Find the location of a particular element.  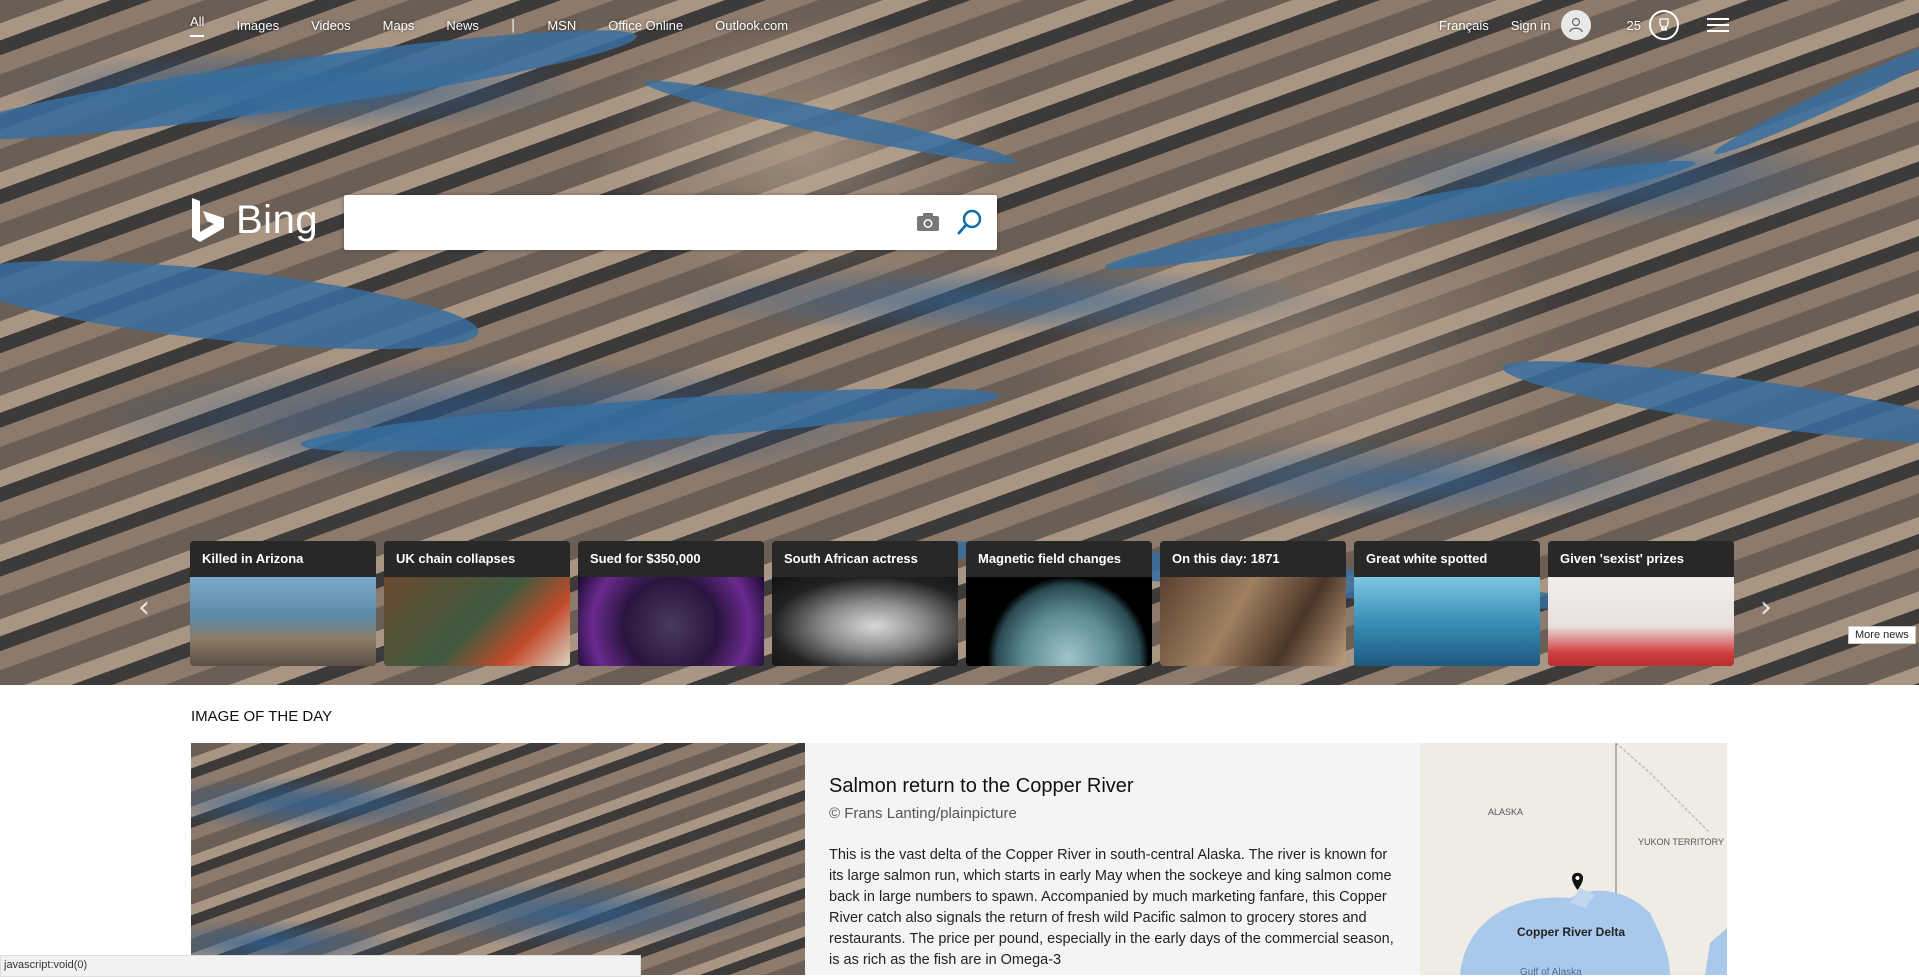

news-card: Given 'sexist' prizes is located at coordinates (1641, 603).